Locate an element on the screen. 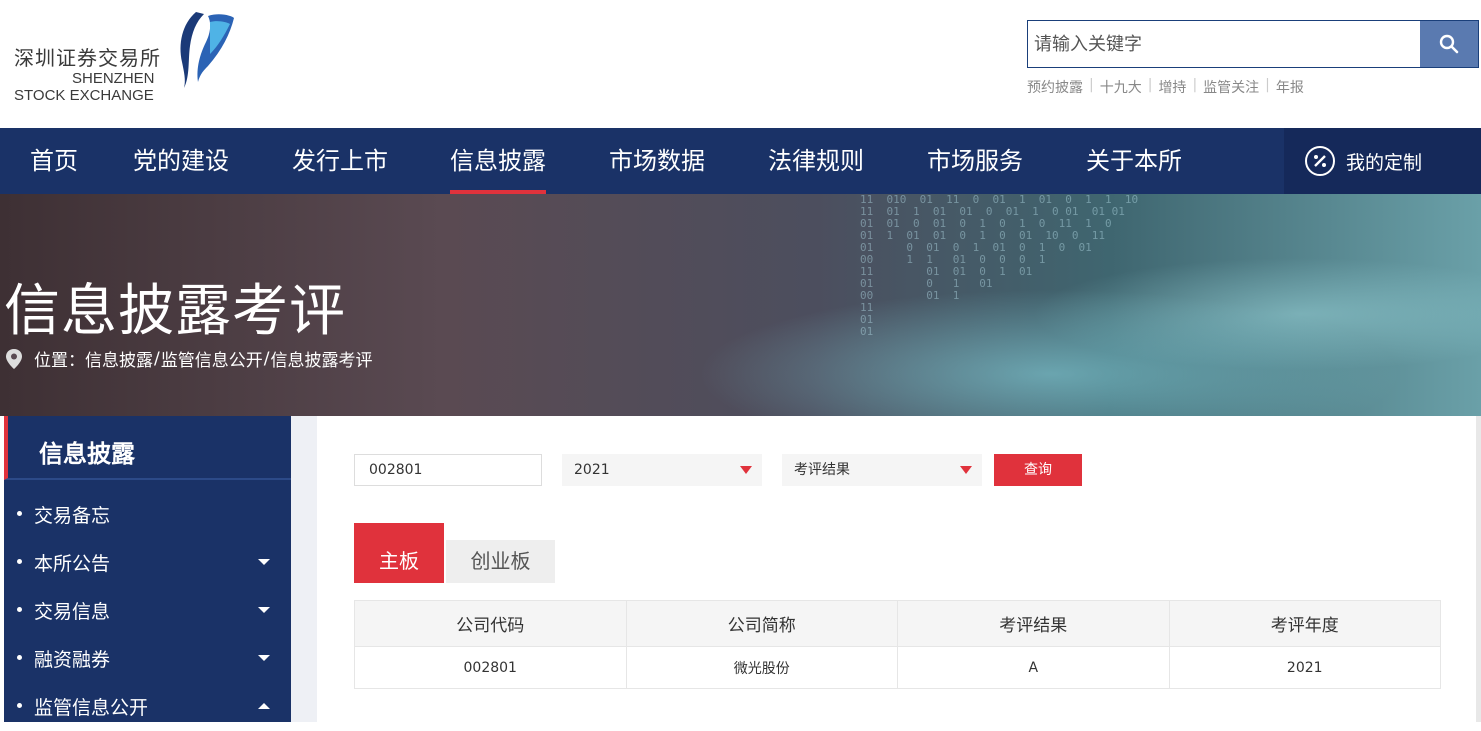  hot-link: 监管关注 is located at coordinates (1231, 87).